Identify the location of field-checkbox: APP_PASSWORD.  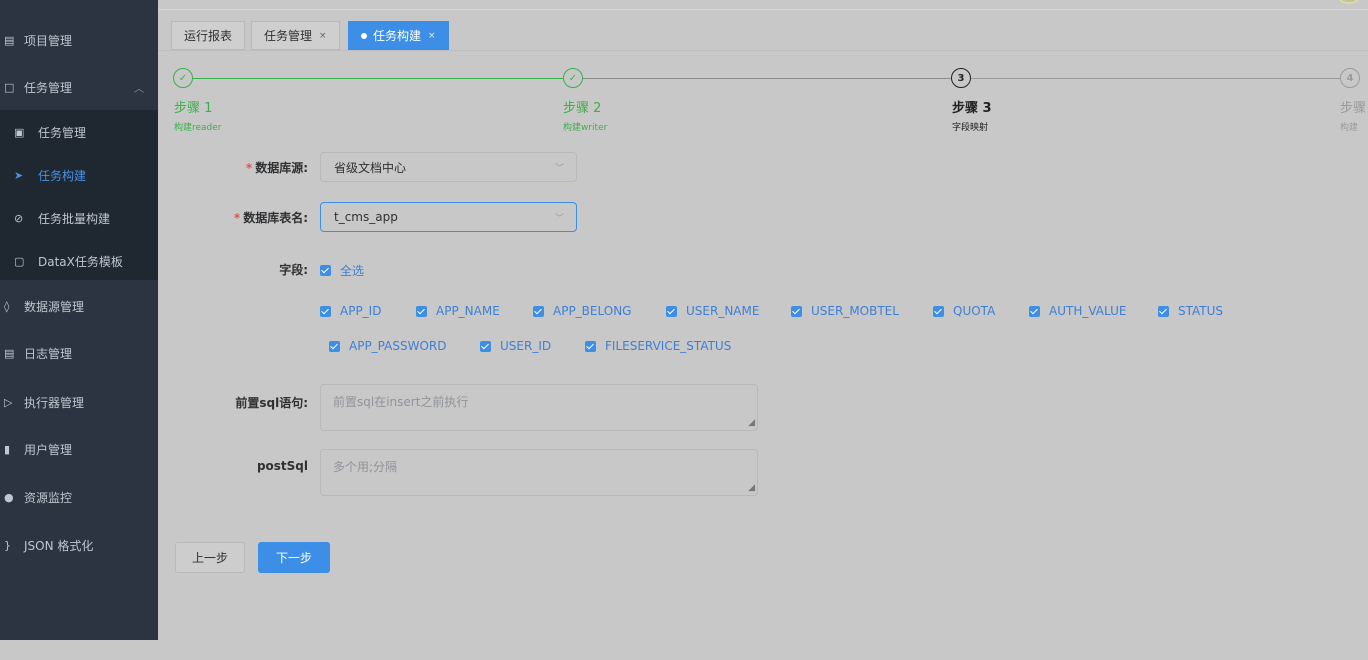
(387, 346).